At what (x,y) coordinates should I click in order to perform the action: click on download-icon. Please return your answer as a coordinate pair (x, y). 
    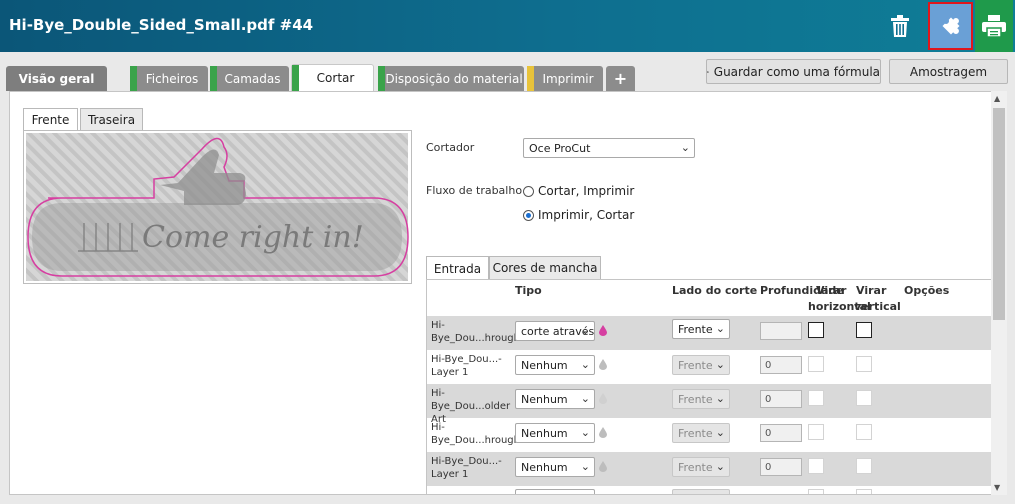
    Looking at the image, I should click on (708, 71).